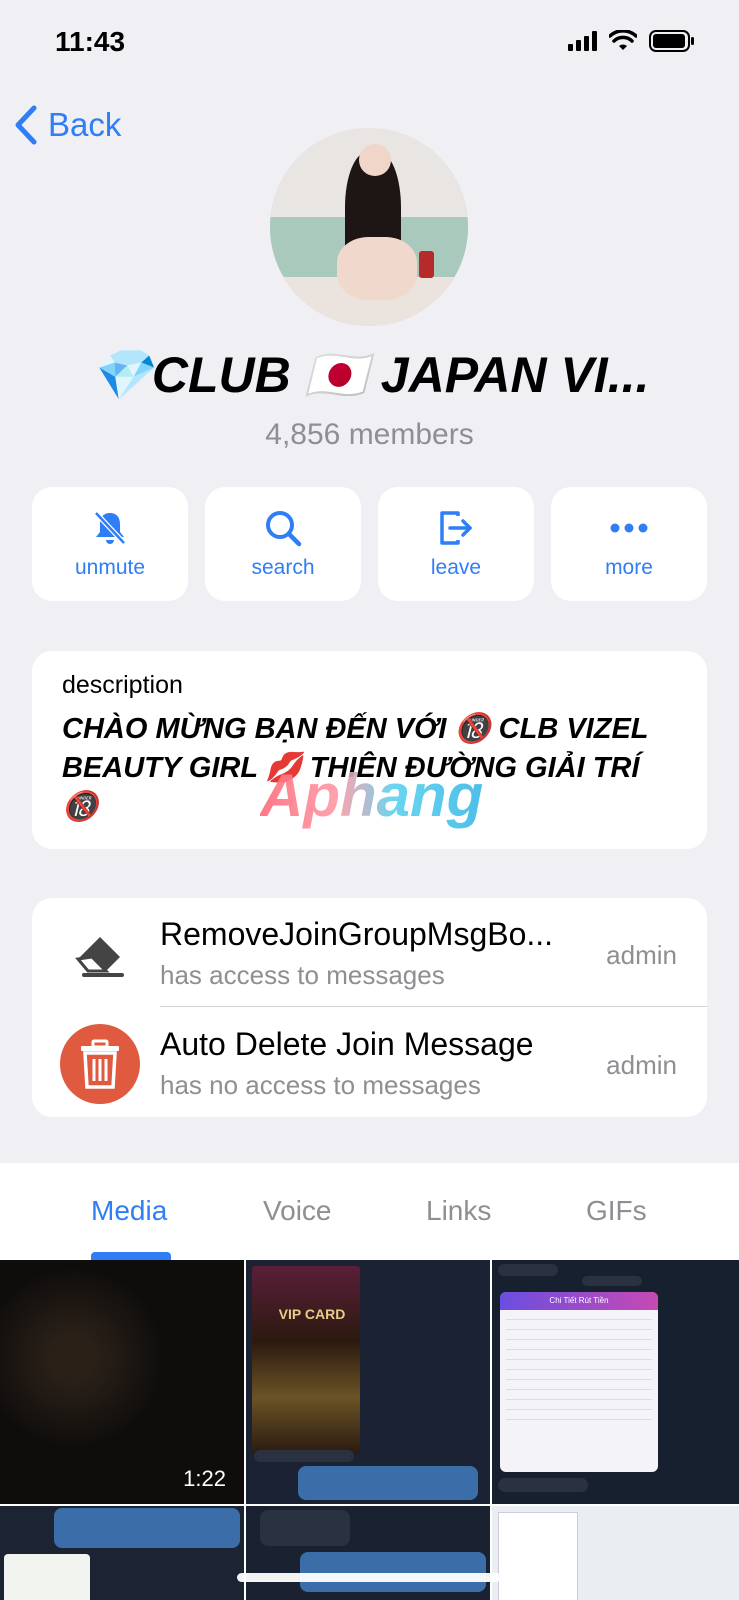  What do you see at coordinates (433, 1006) in the screenshot?
I see `divider` at bounding box center [433, 1006].